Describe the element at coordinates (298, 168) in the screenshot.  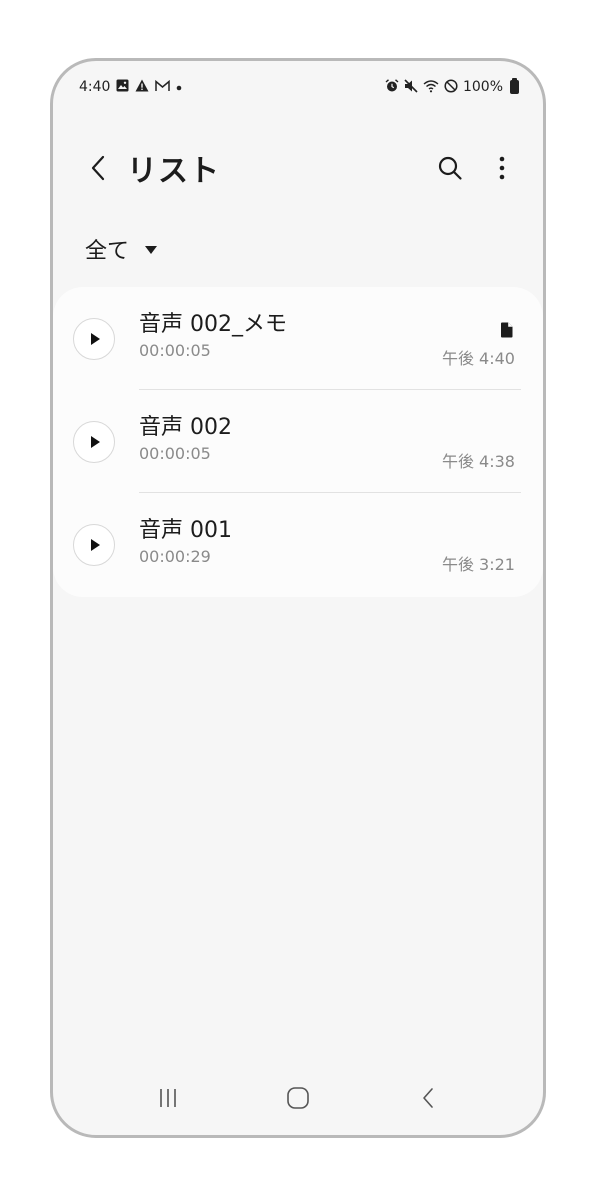
I see `app-bar: リスト` at that location.